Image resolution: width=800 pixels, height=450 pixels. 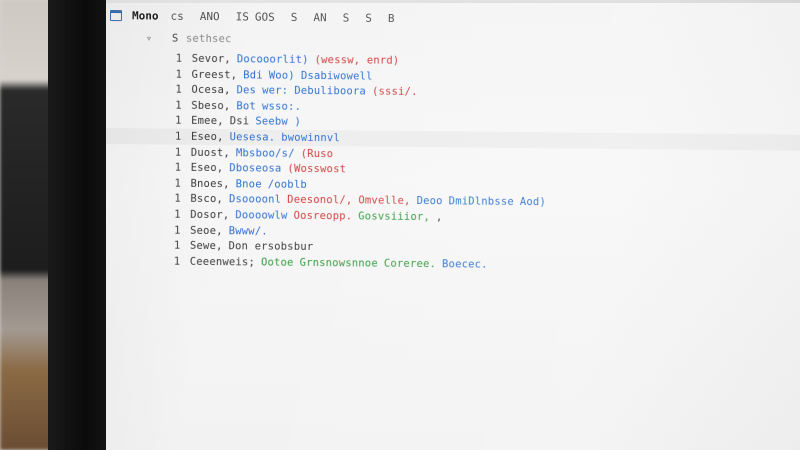 What do you see at coordinates (211, 105) in the screenshot?
I see `code-token: Sbeso,` at bounding box center [211, 105].